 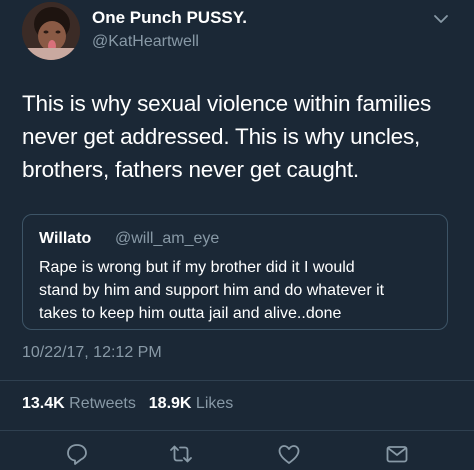 What do you see at coordinates (65, 238) in the screenshot?
I see `quoted-author-name: Willato` at bounding box center [65, 238].